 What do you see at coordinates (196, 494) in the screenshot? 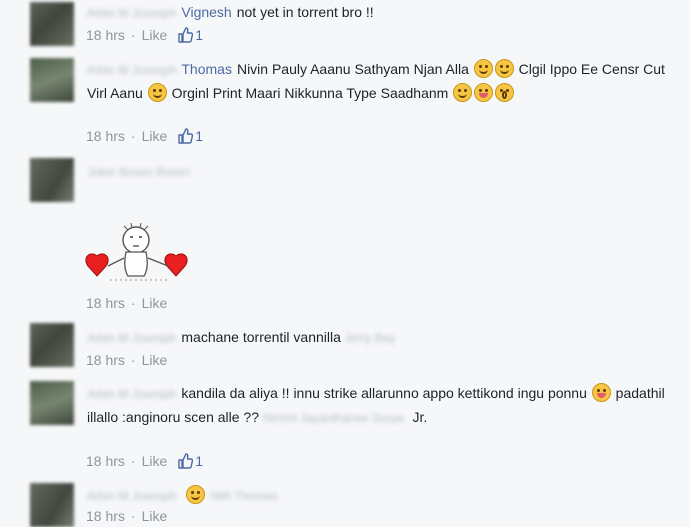
I see `smile-emoji-icon` at bounding box center [196, 494].